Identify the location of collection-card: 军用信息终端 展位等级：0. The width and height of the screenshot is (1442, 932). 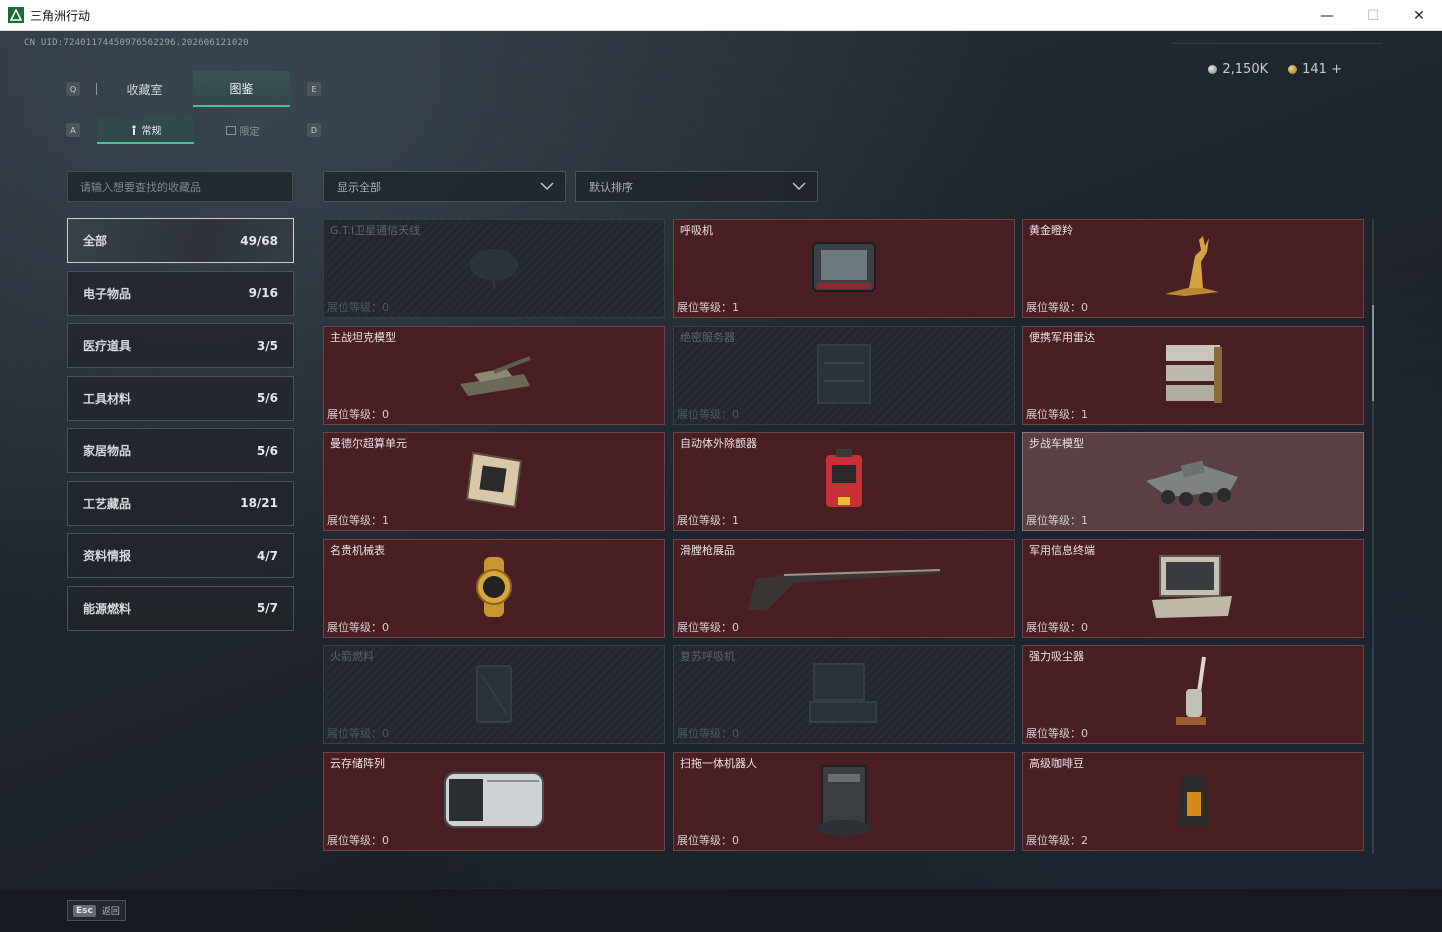
(1193, 588).